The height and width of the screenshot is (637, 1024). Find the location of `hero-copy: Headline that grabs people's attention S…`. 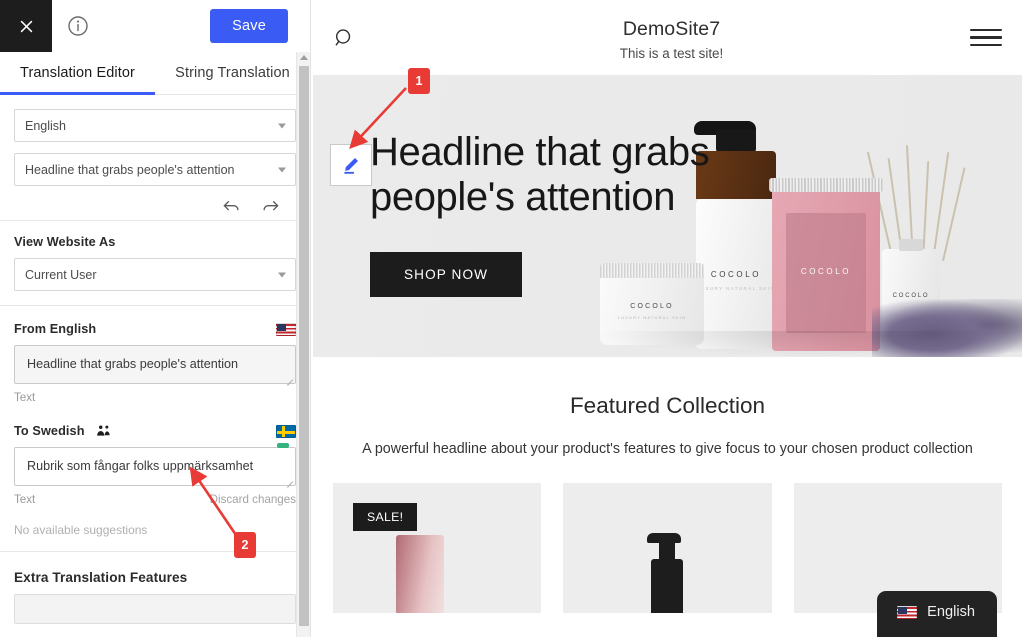

hero-copy: Headline that grabs people's attention S… is located at coordinates (550, 213).